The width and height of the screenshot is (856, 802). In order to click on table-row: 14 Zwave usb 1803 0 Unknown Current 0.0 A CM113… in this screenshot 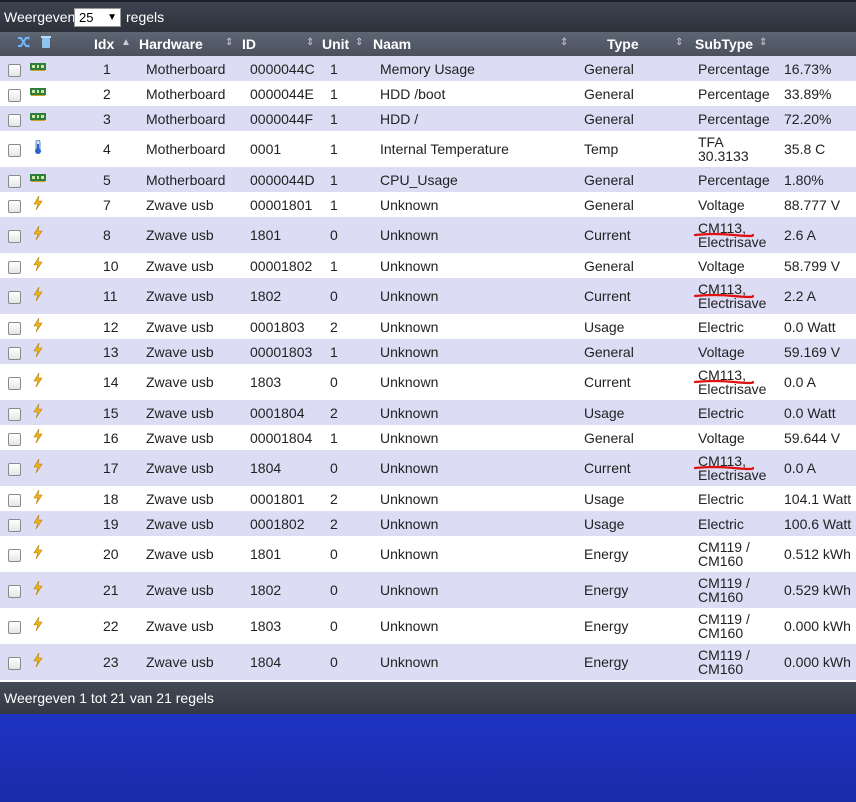, I will do `click(428, 382)`.